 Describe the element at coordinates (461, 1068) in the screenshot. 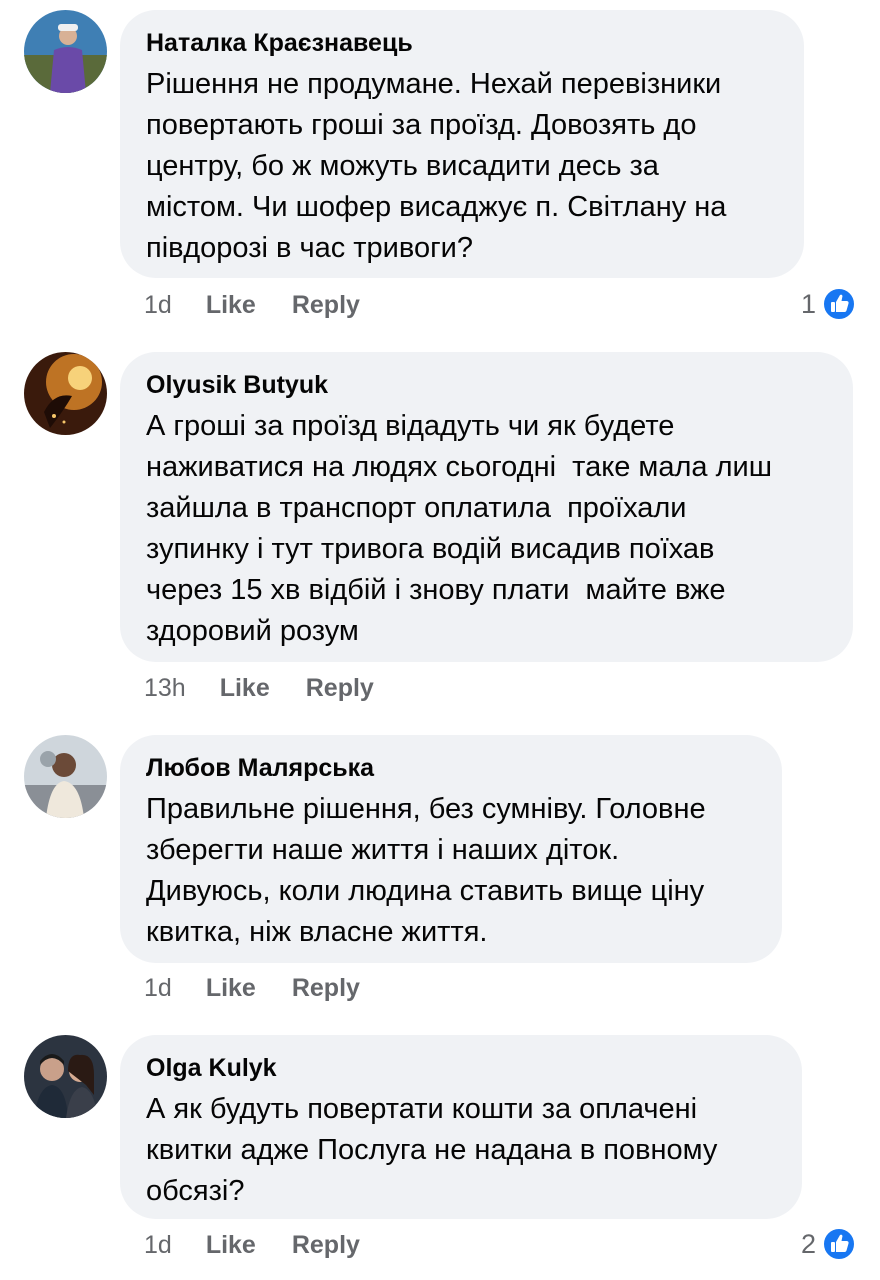

I see `comment-author: Olga Kulyk` at that location.